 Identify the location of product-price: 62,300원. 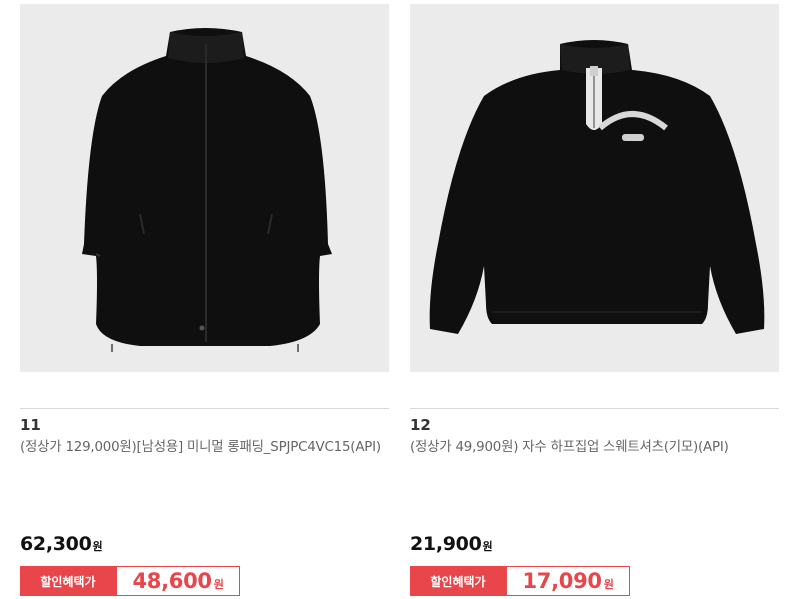
(61, 544).